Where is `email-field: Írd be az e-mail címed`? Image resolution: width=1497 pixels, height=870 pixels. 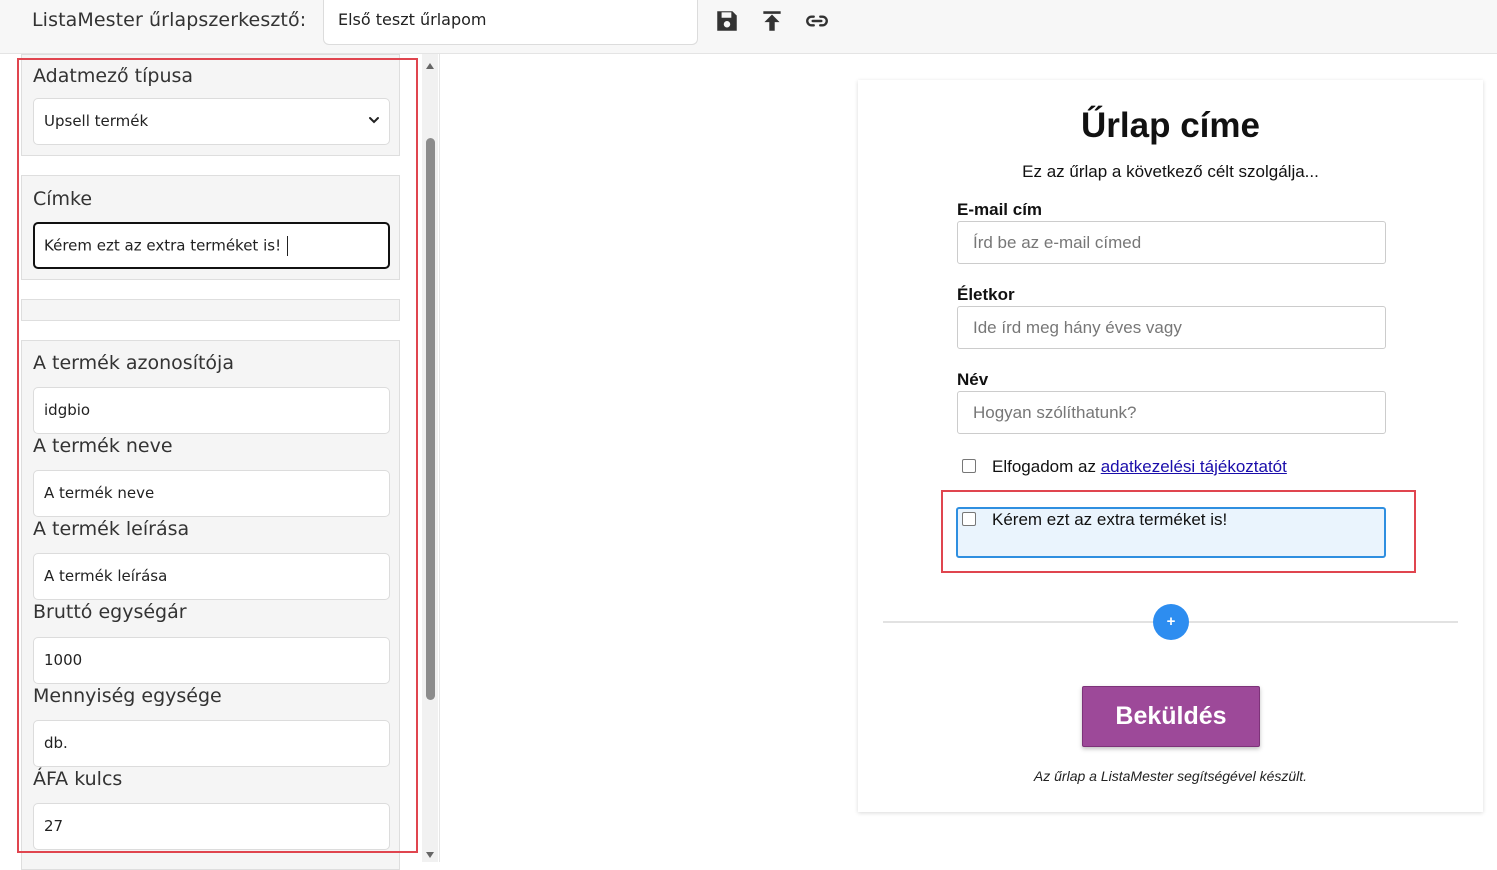 email-field: Írd be az e-mail címed is located at coordinates (1171, 242).